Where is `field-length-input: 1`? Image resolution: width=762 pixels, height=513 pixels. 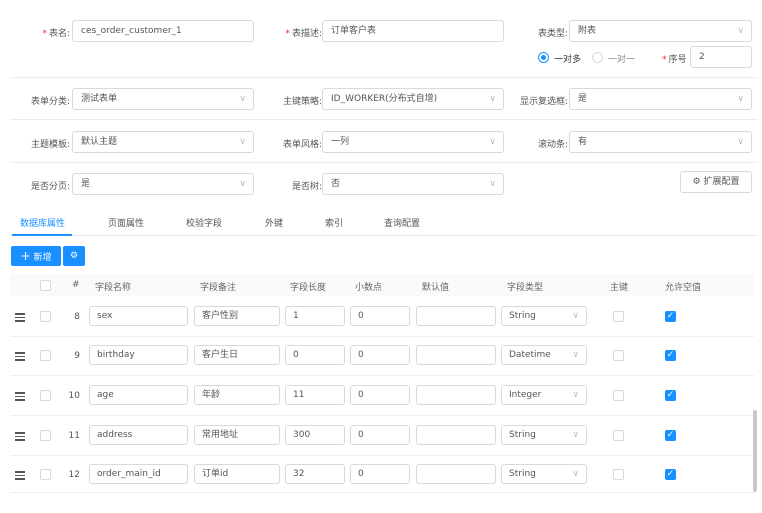 field-length-input: 1 is located at coordinates (315, 316).